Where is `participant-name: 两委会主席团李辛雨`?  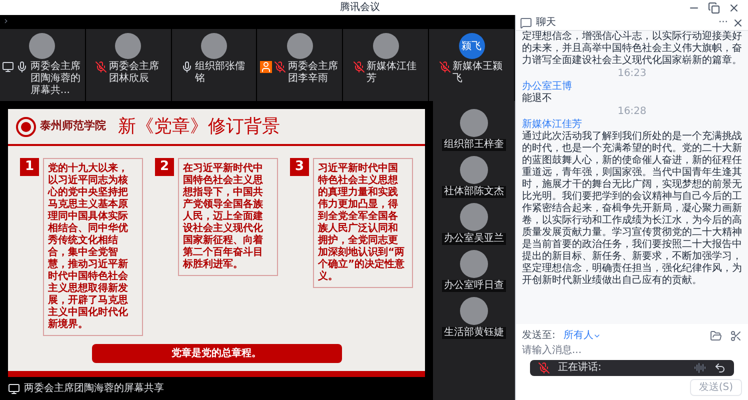
participant-name: 两委会主席团李辛雨 is located at coordinates (313, 73).